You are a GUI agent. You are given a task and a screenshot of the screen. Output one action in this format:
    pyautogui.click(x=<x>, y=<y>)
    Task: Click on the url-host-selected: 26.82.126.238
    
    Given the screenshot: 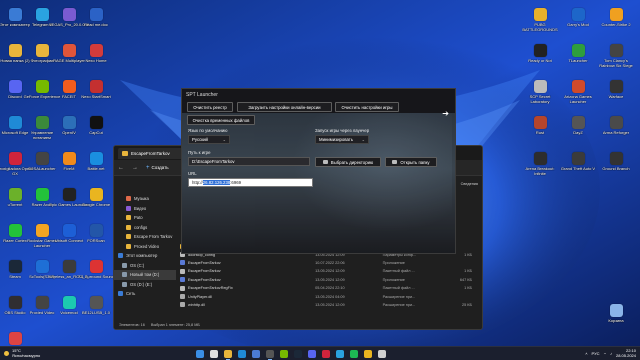 What is the action you would take?
    pyautogui.click(x=216, y=182)
    